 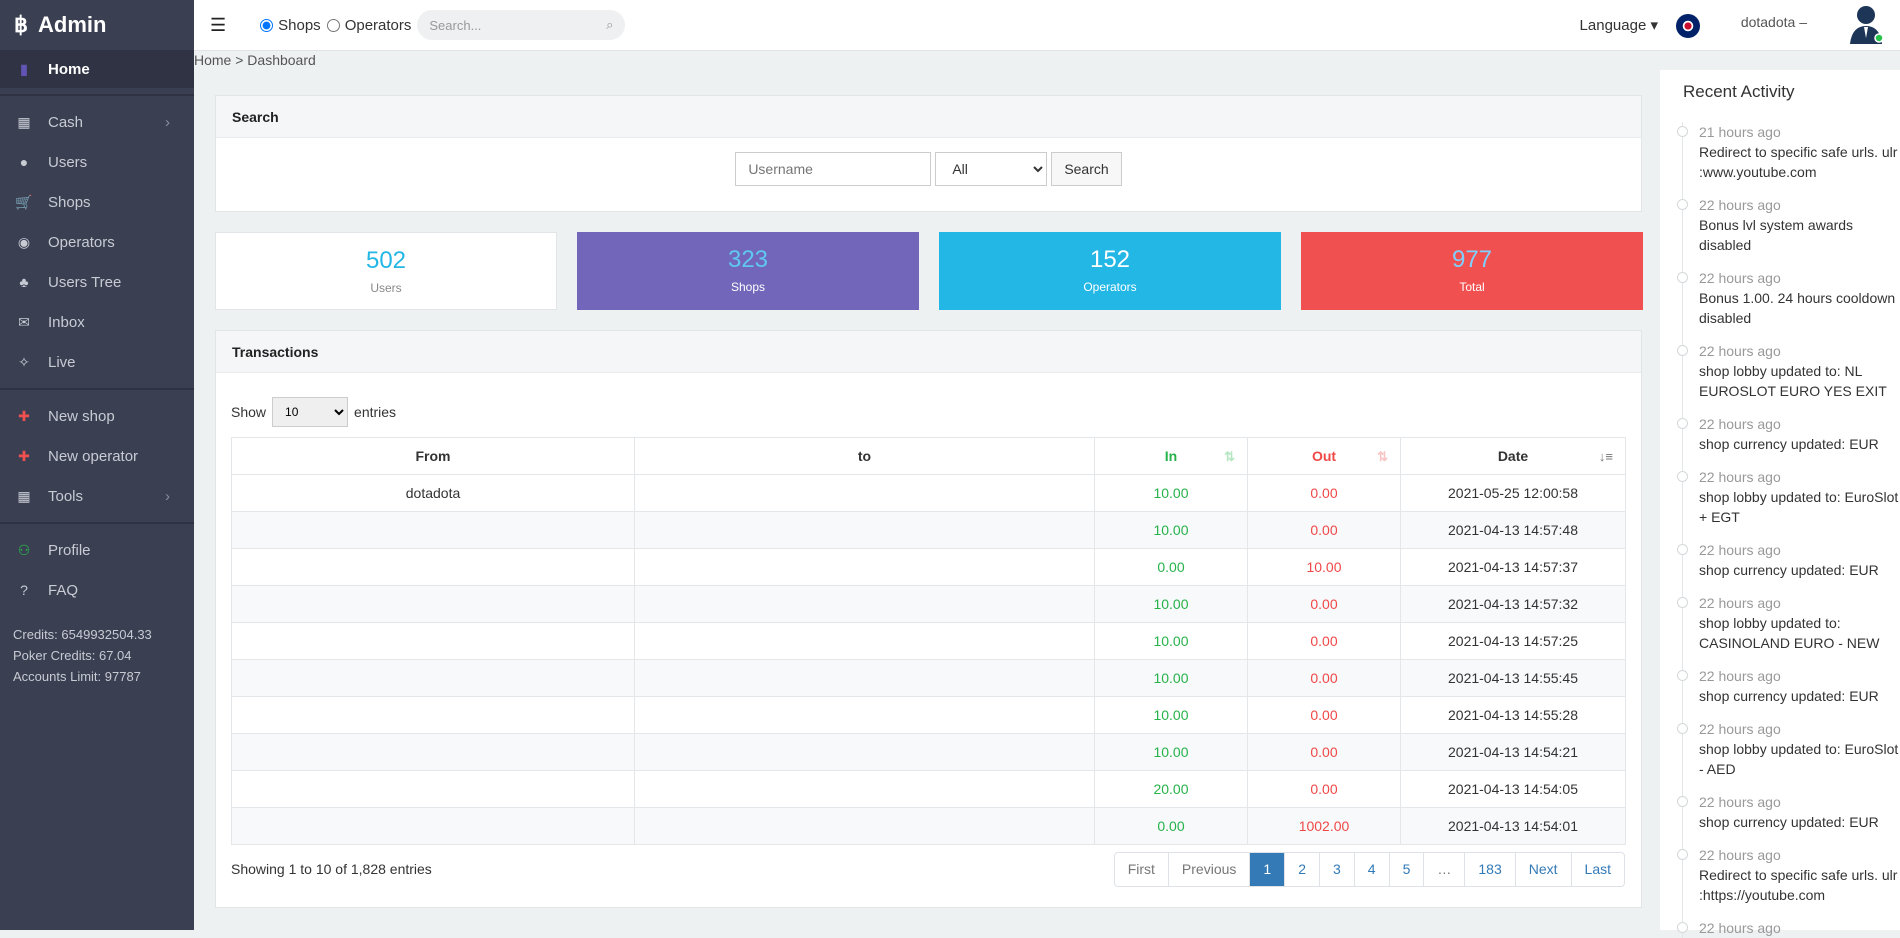 What do you see at coordinates (1542, 869) in the screenshot?
I see `page-next: Next` at bounding box center [1542, 869].